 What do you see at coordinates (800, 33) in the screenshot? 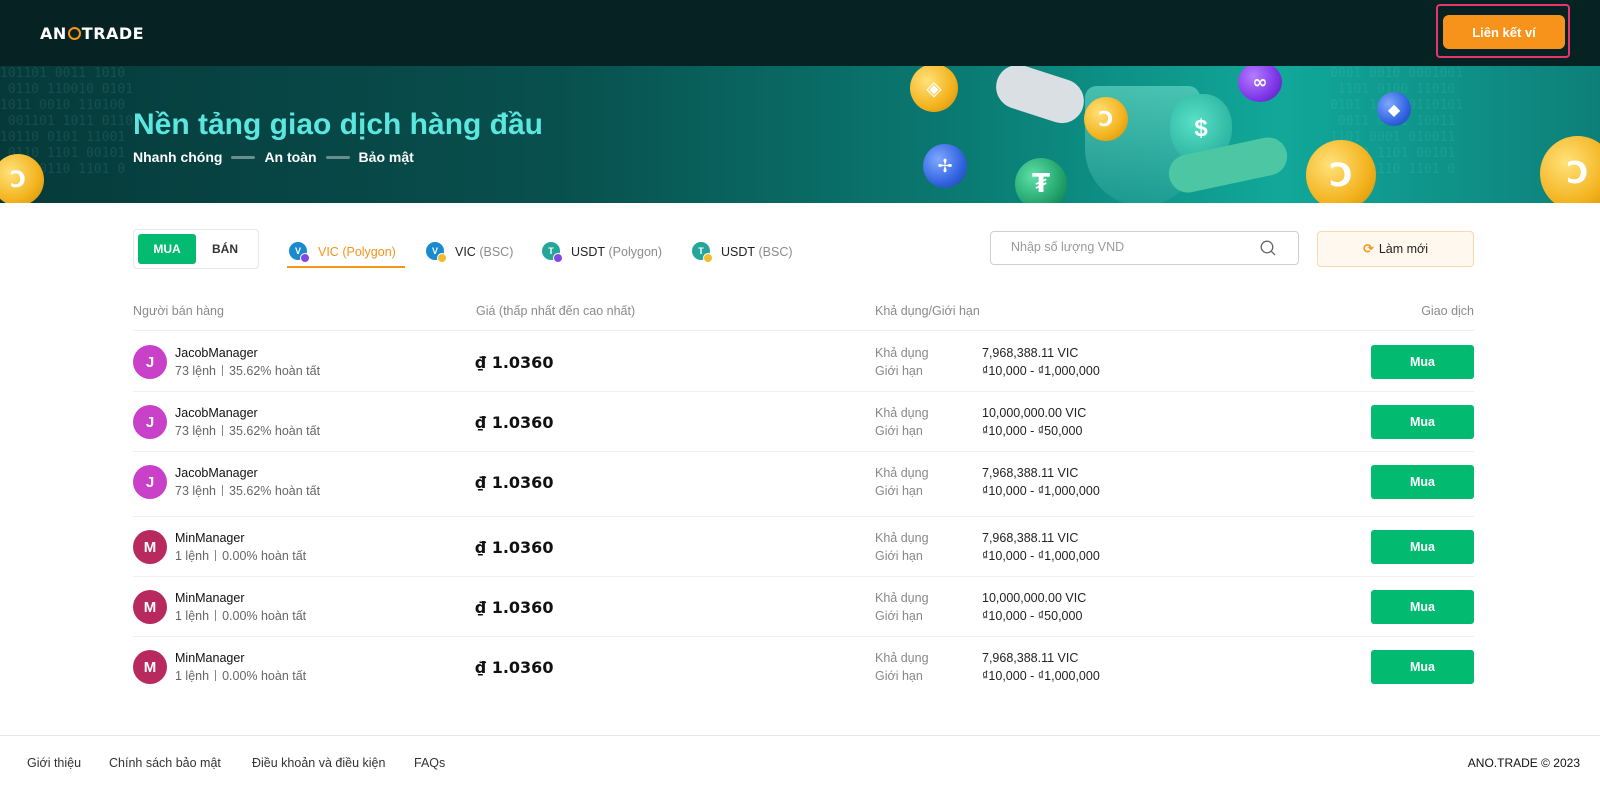
I see `top-navbar: AN TRADE Liên kết ví` at bounding box center [800, 33].